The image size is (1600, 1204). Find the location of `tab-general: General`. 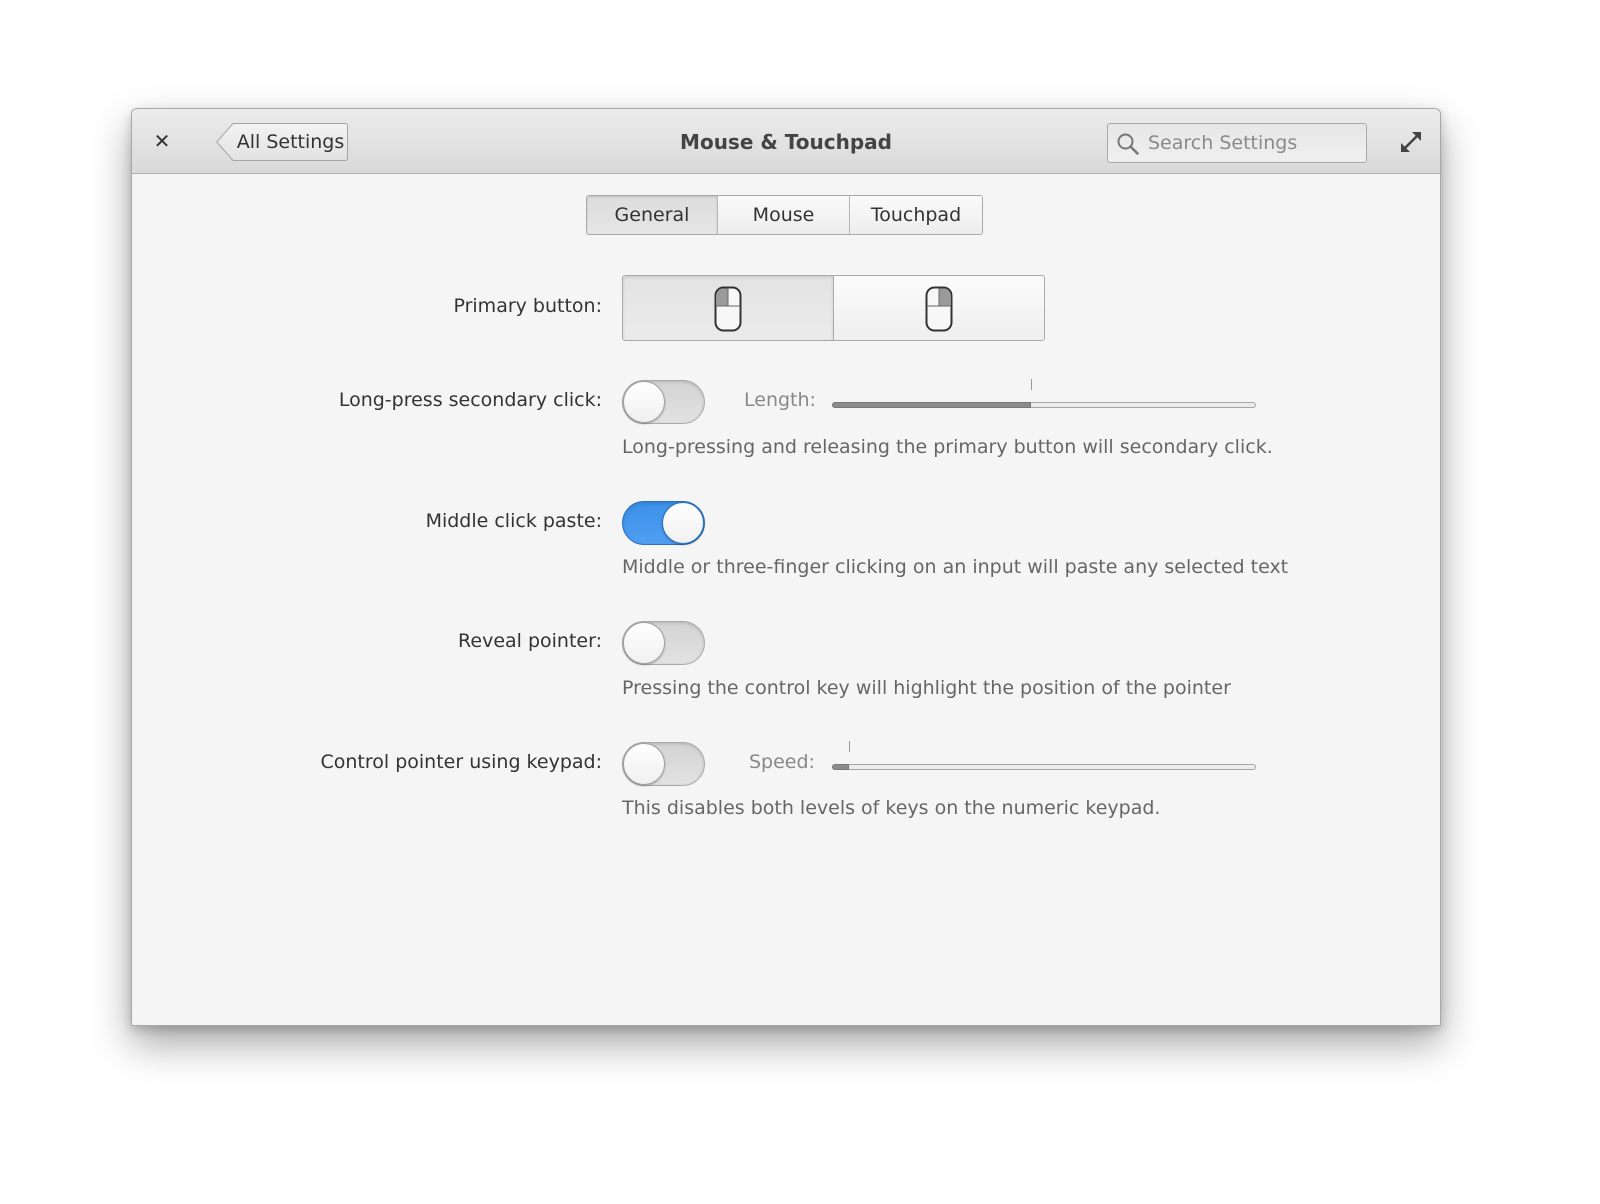

tab-general: General is located at coordinates (652, 215).